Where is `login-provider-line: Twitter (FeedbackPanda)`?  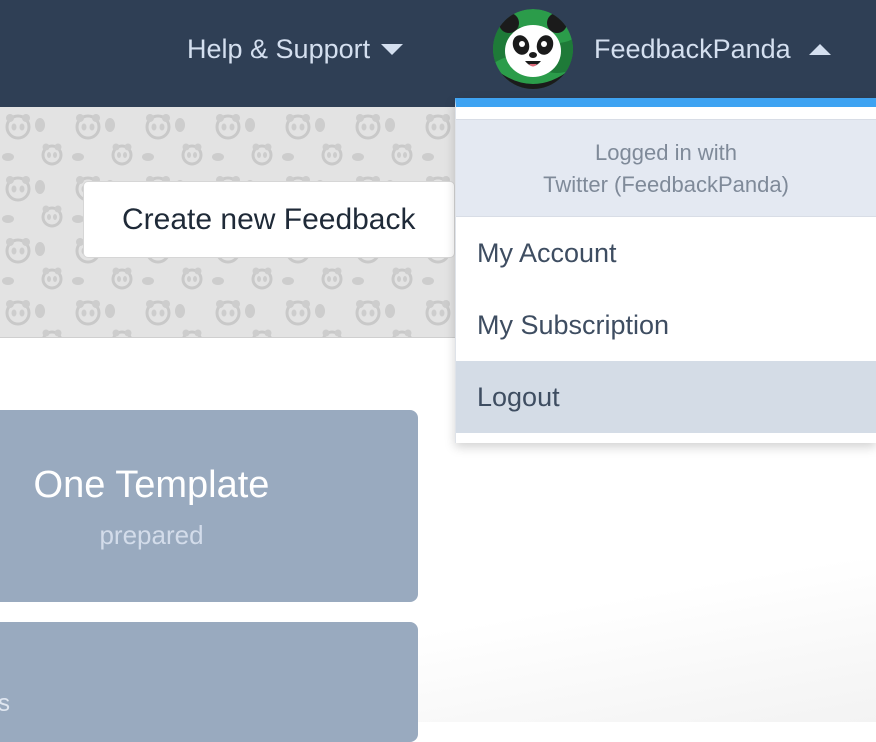 login-provider-line: Twitter (FeedbackPanda) is located at coordinates (666, 184).